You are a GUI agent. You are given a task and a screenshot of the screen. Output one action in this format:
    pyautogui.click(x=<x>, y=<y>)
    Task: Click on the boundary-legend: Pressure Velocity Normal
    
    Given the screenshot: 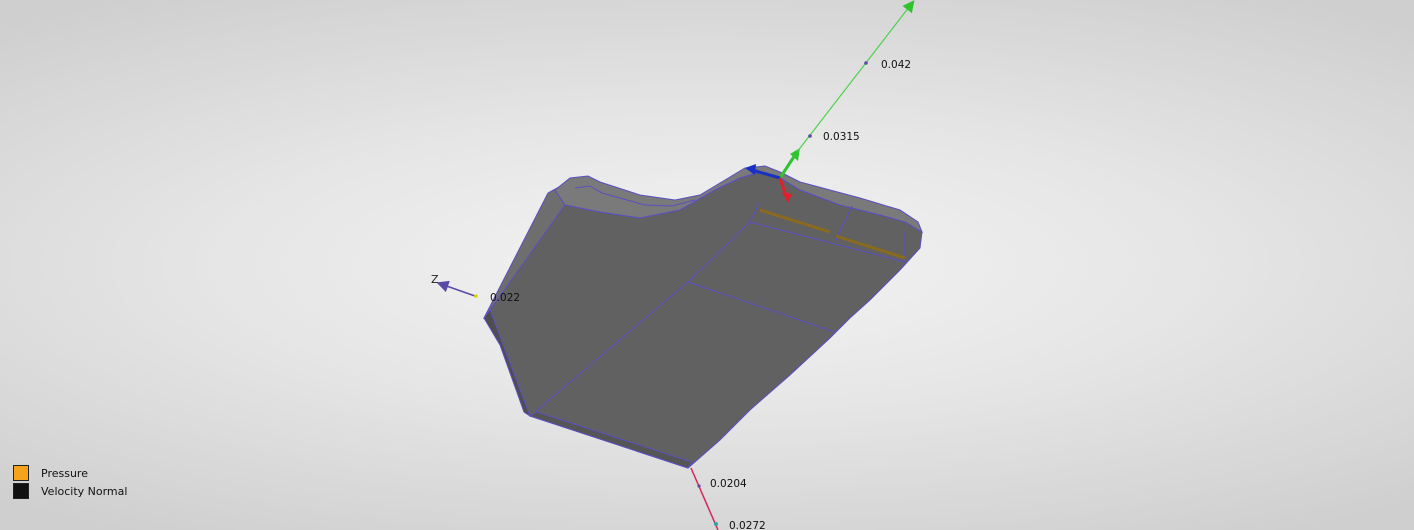 What is the action you would take?
    pyautogui.click(x=70, y=482)
    